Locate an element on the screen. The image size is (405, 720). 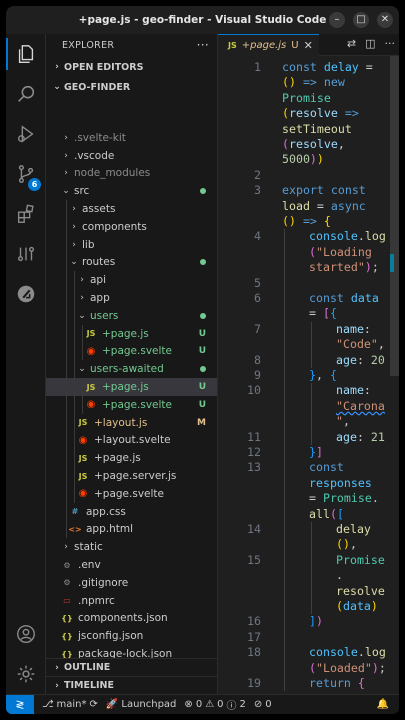
editor-scrollbar is located at coordinates (394, 375).